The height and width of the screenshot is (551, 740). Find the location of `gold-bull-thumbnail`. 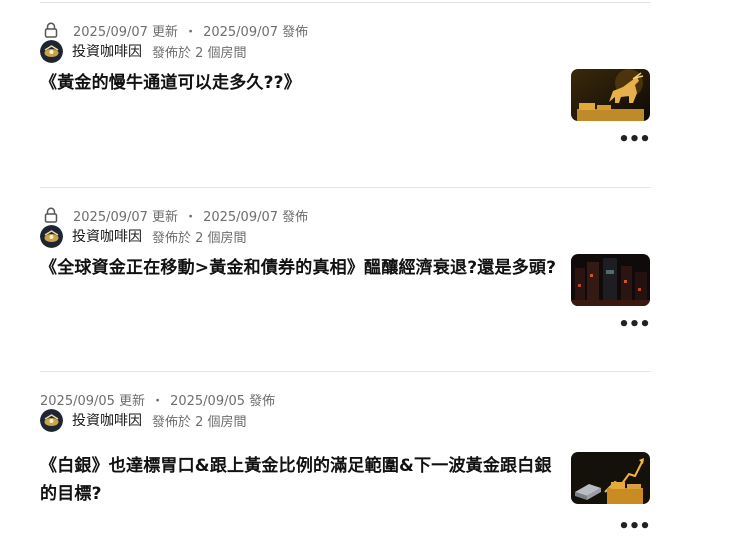

gold-bull-thumbnail is located at coordinates (610, 95).